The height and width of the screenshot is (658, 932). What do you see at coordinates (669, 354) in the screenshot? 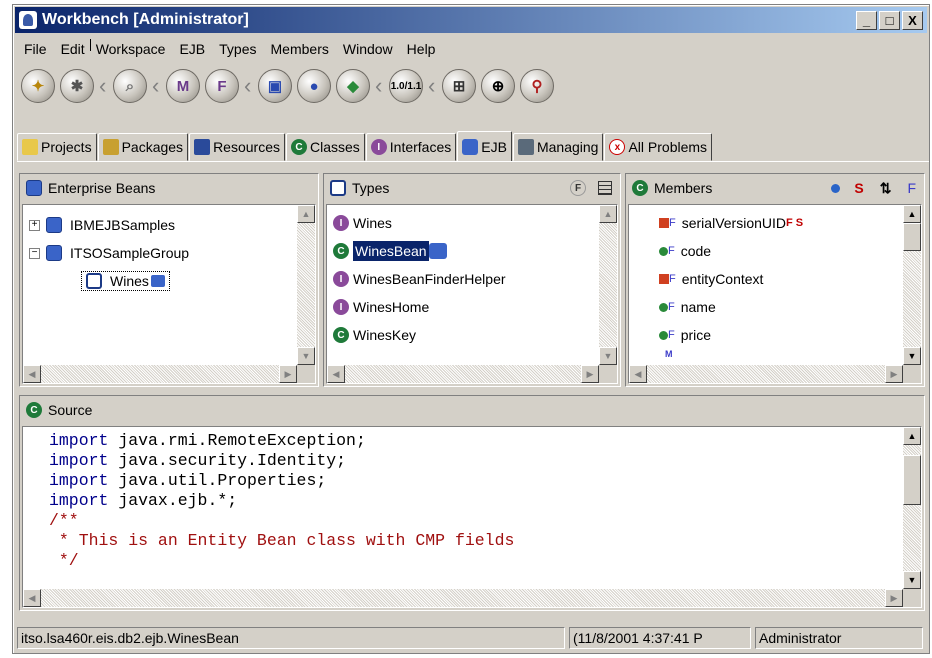
I see `method-marker: M` at bounding box center [669, 354].